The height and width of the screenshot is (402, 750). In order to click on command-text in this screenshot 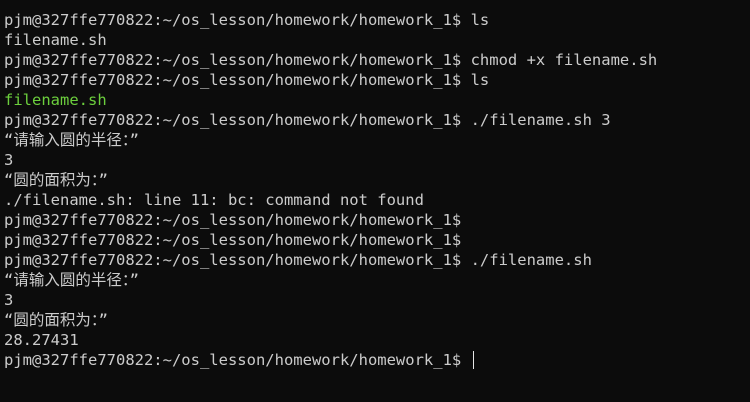, I will do `click(465, 360)`.